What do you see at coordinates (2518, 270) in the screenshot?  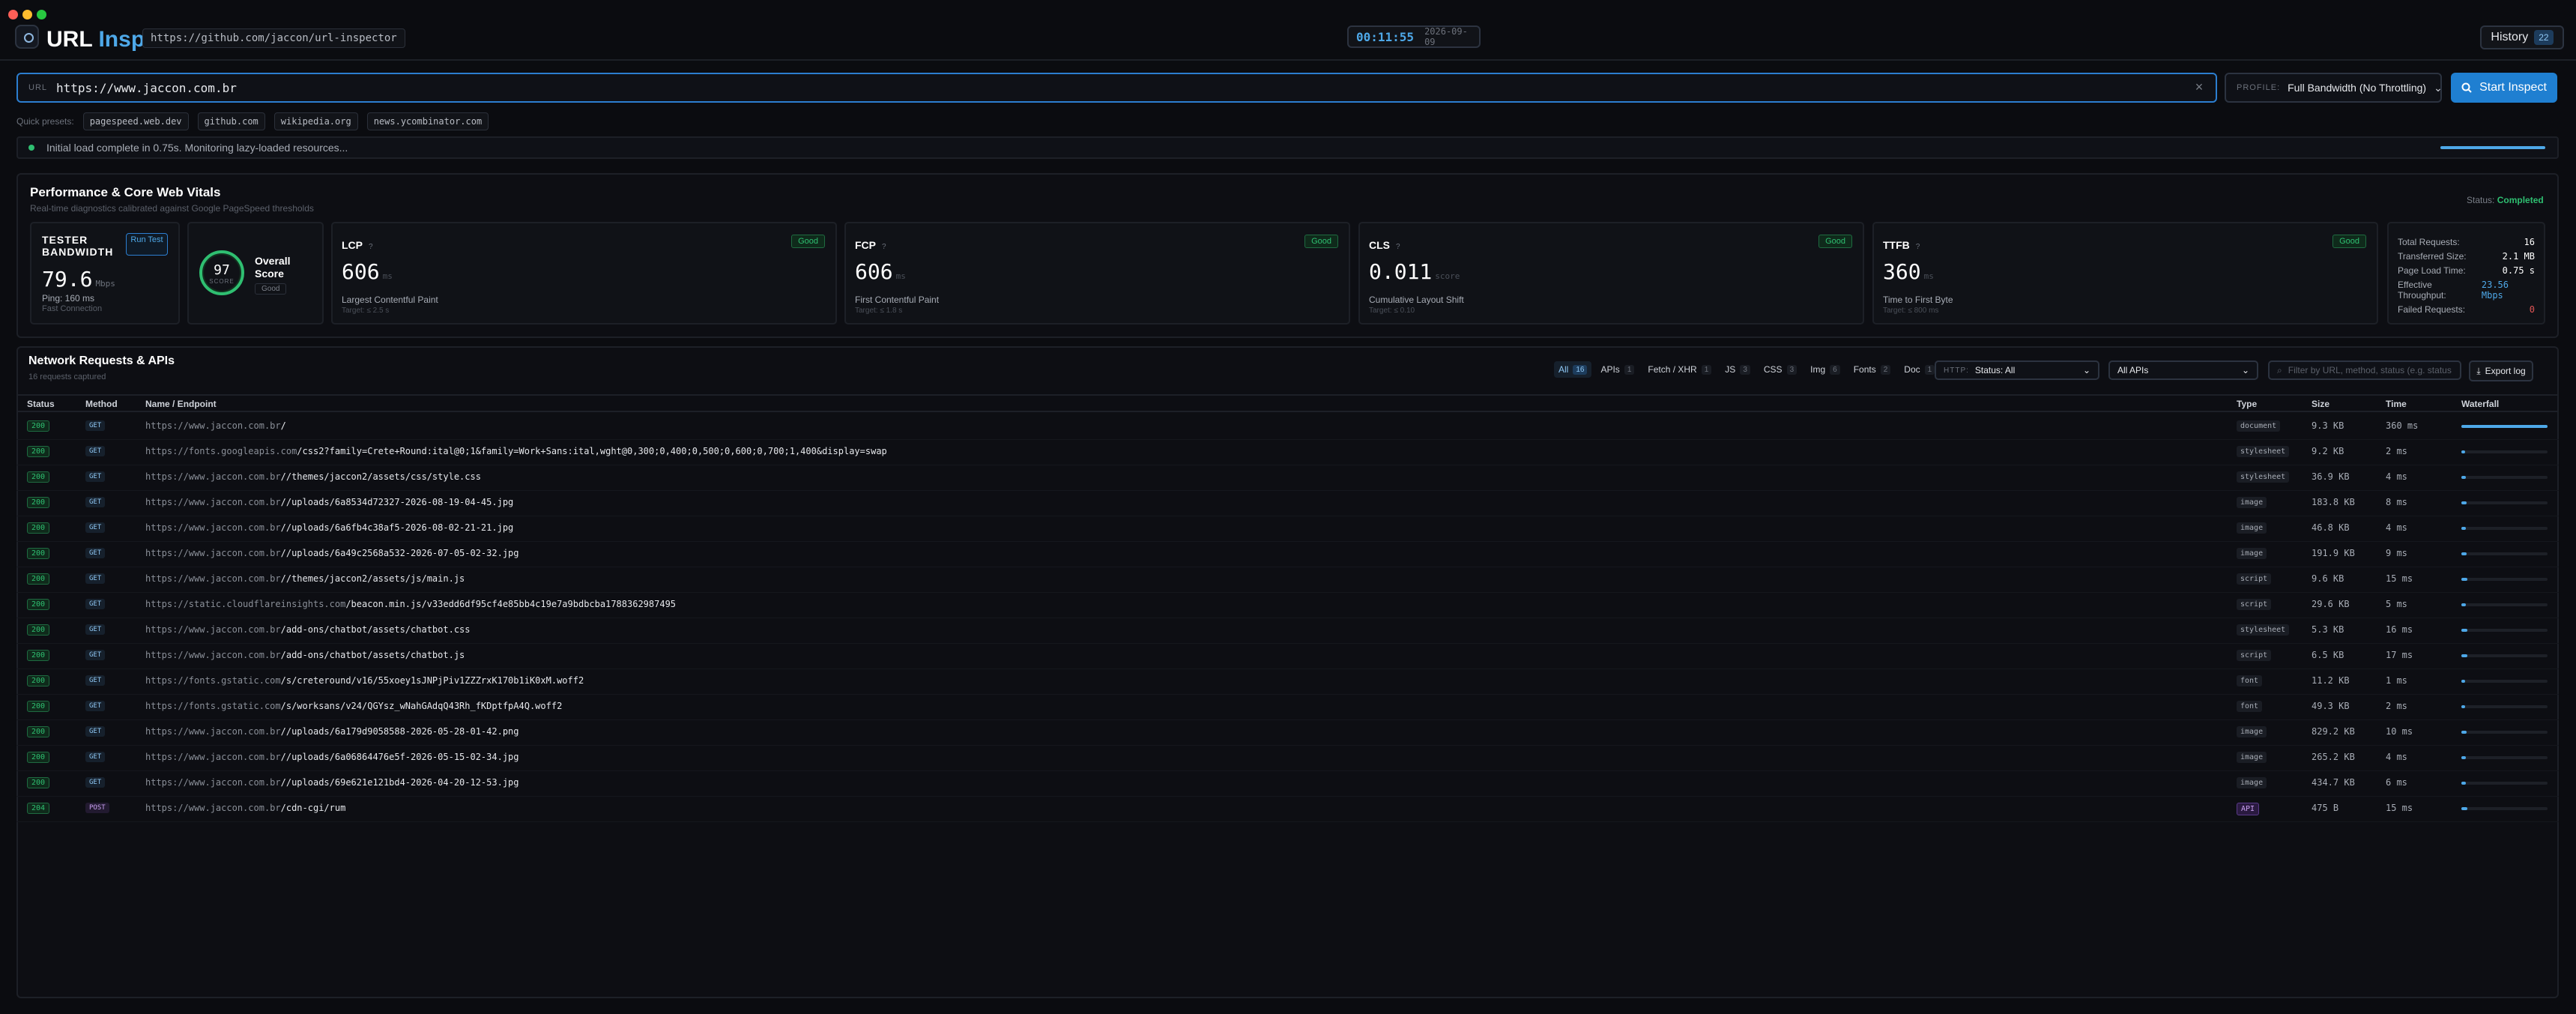 I see `summary-value: 0.75 s` at bounding box center [2518, 270].